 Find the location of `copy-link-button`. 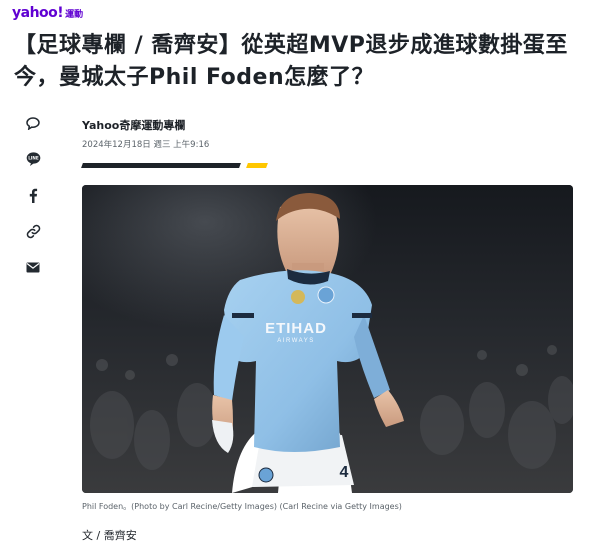

copy-link-button is located at coordinates (33, 231).